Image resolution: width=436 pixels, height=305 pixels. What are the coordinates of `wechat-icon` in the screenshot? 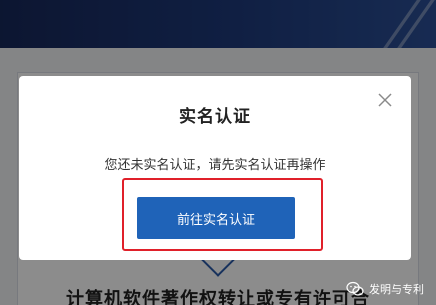 It's located at (355, 289).